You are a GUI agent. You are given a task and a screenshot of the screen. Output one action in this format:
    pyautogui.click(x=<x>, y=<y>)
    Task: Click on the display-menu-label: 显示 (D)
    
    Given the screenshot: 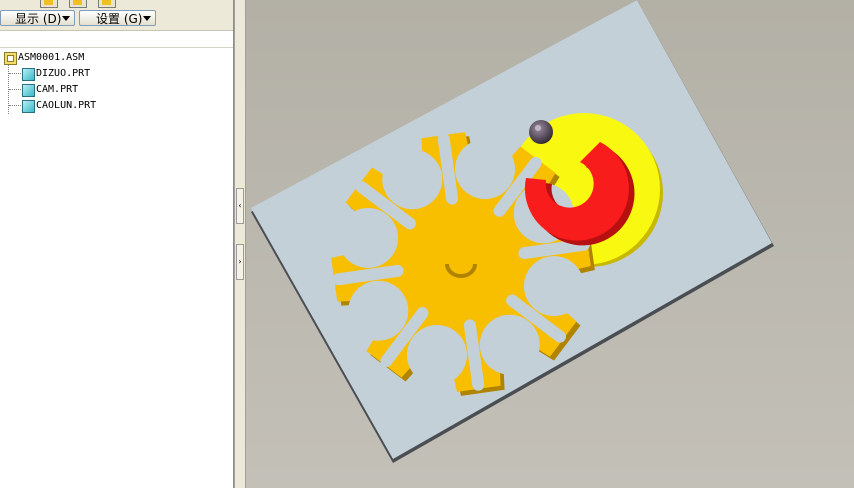 What is the action you would take?
    pyautogui.click(x=38, y=19)
    